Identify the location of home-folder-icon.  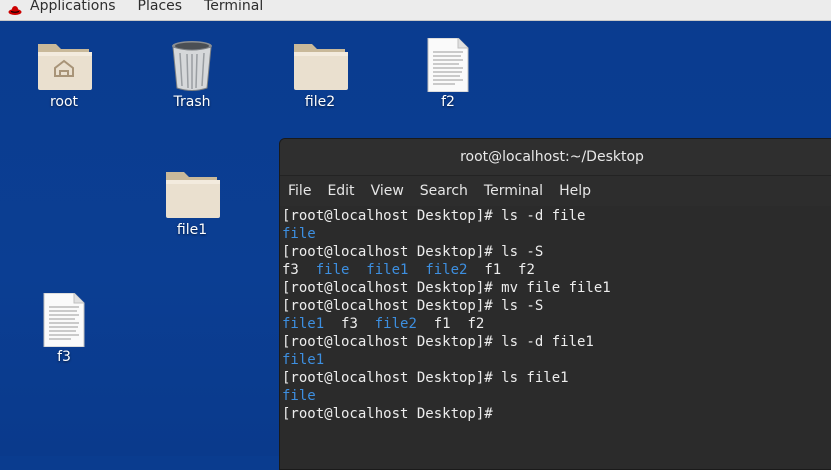
(65, 67).